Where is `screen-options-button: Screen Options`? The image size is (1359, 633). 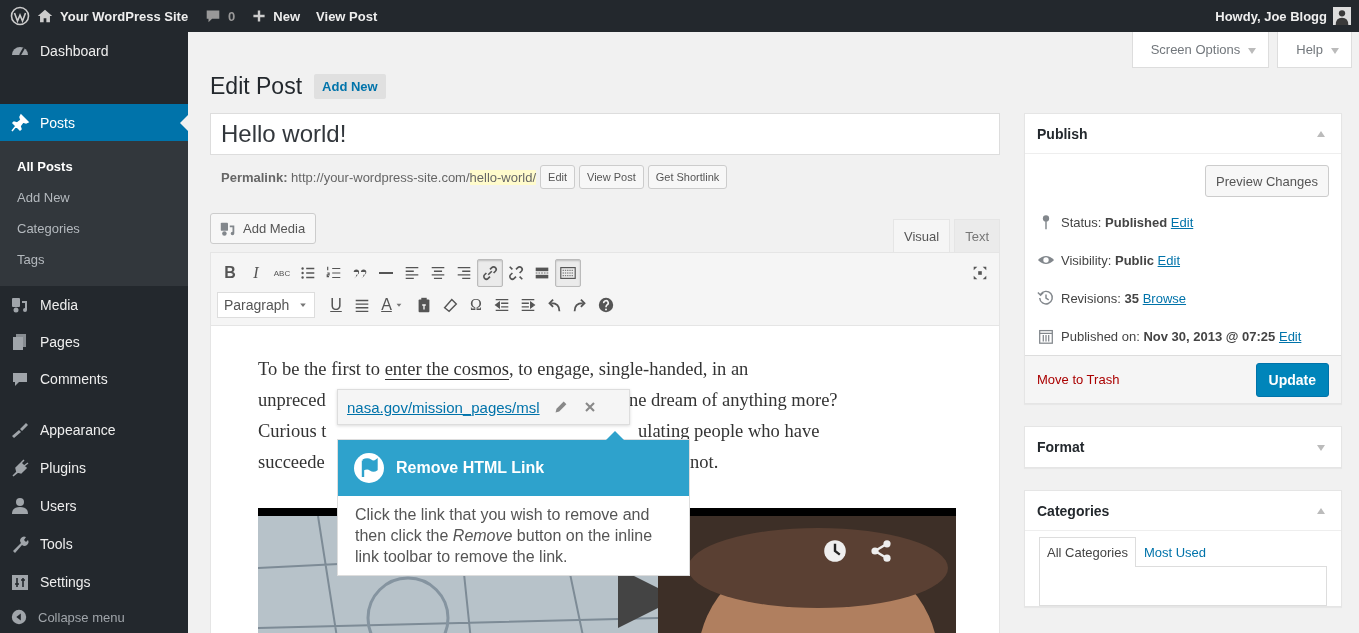 screen-options-button: Screen Options is located at coordinates (1200, 50).